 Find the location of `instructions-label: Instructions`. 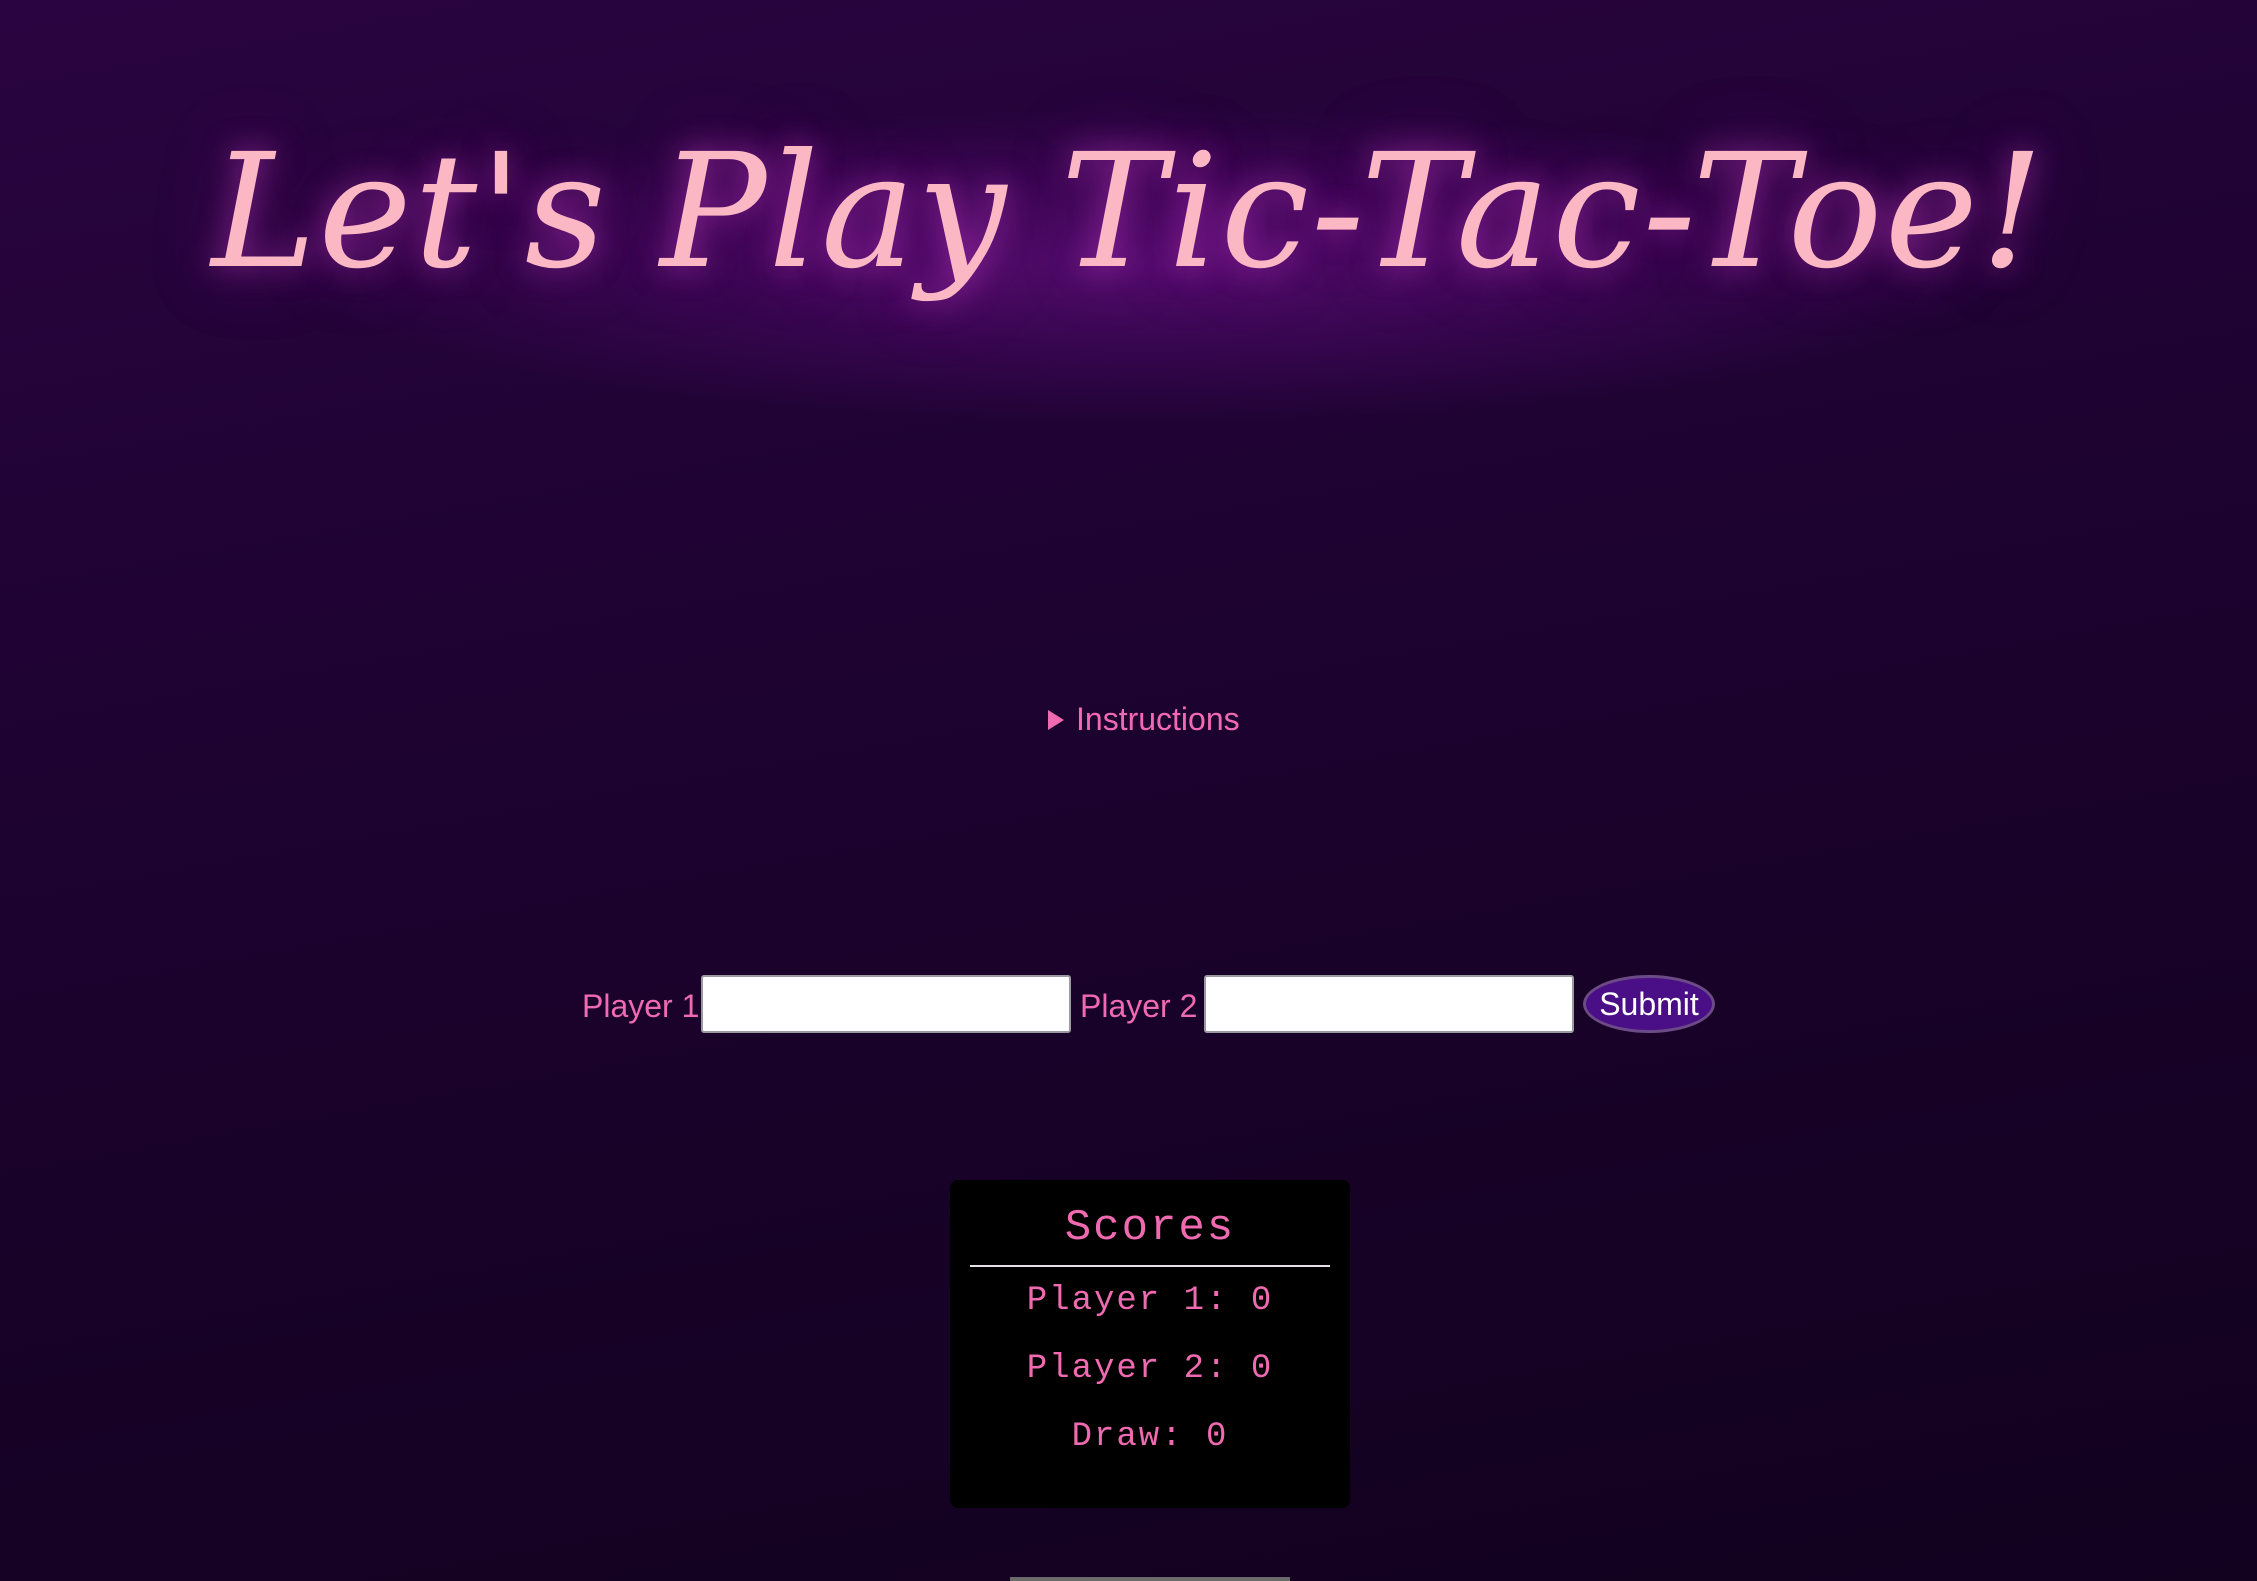

instructions-label: Instructions is located at coordinates (1158, 719).